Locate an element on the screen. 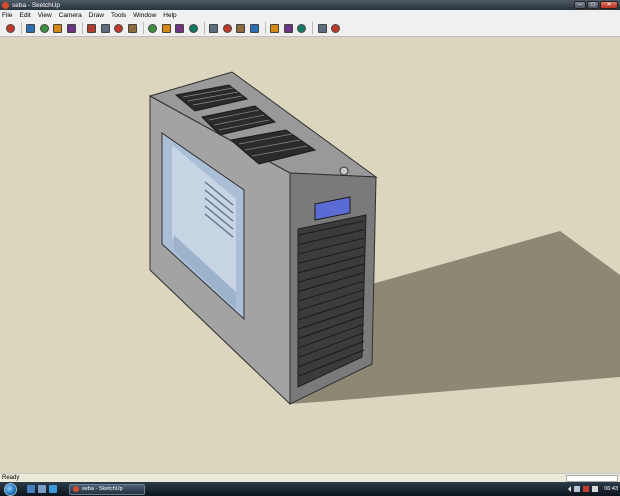 This screenshot has width=620, height=496. arc-icon is located at coordinates (71, 28).